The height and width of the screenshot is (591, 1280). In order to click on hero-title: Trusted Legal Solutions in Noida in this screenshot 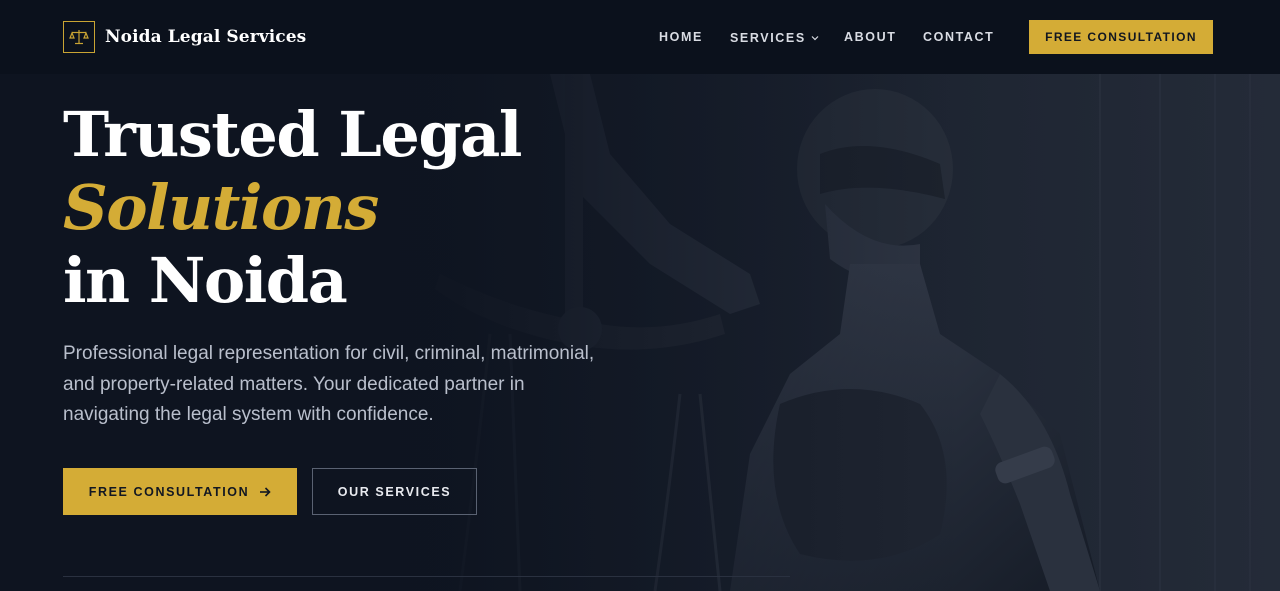, I will do `click(292, 207)`.